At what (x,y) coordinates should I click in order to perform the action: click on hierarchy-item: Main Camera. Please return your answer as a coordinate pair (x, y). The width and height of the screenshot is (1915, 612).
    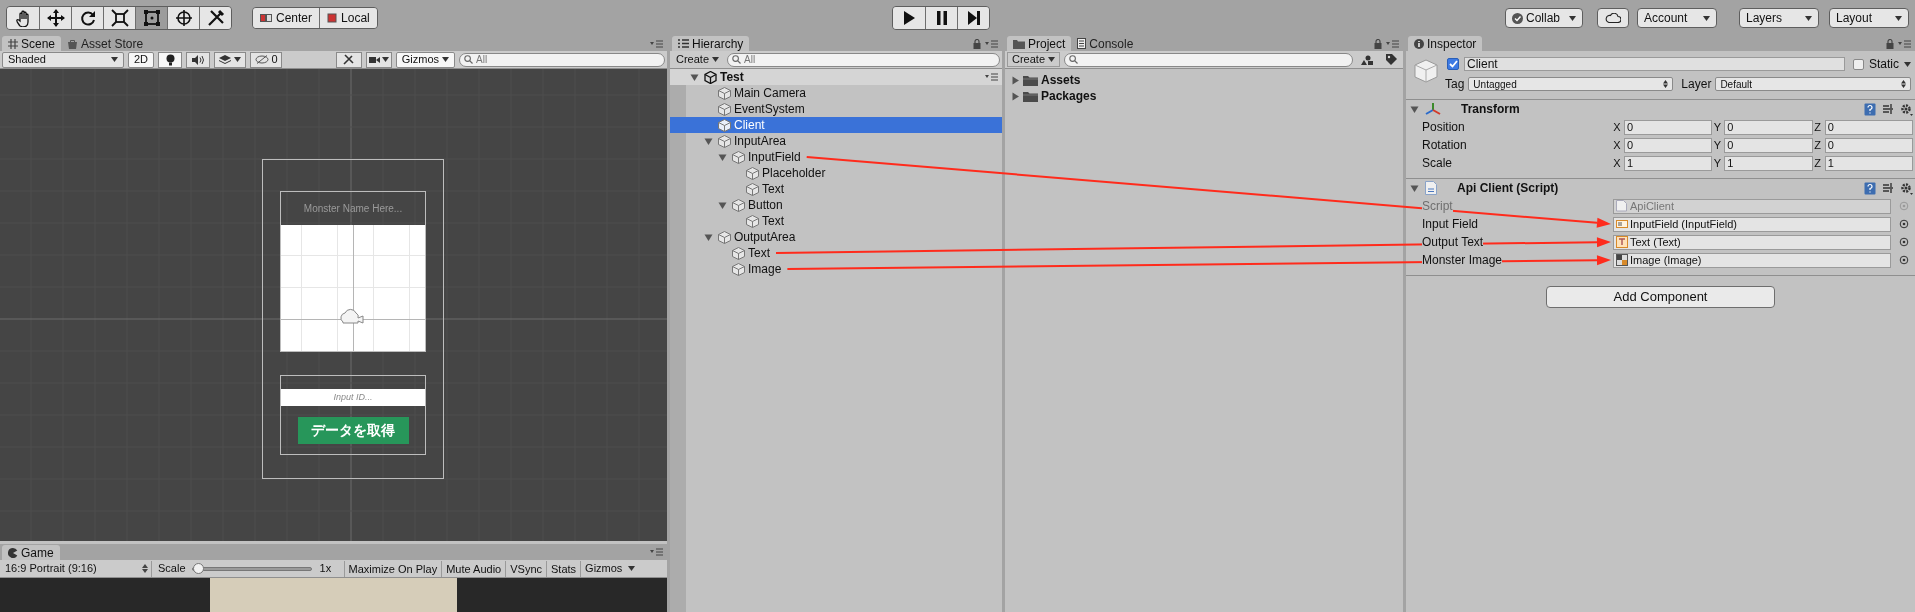
    Looking at the image, I should click on (836, 93).